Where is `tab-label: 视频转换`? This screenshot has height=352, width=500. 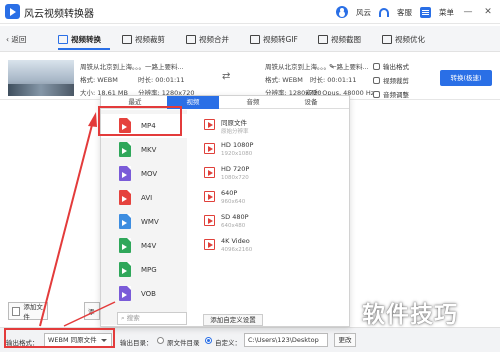
tab-label: 视频转换 is located at coordinates (86, 39).